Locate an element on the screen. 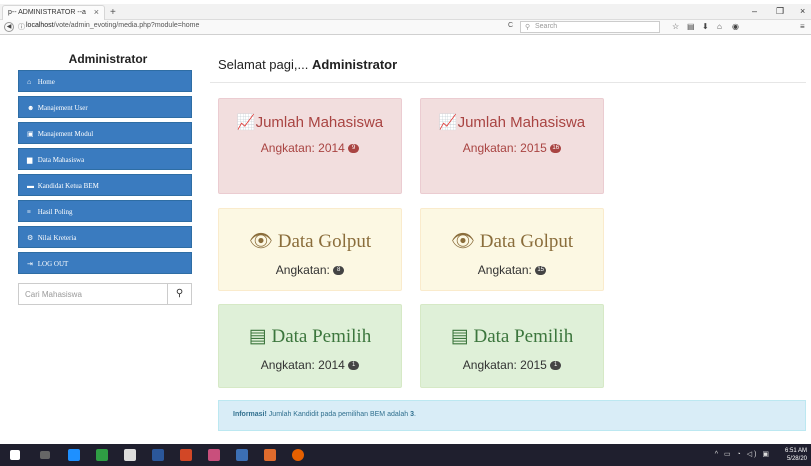  sidebar-item-manajement-user: ☻ Manajement User is located at coordinates (105, 107).